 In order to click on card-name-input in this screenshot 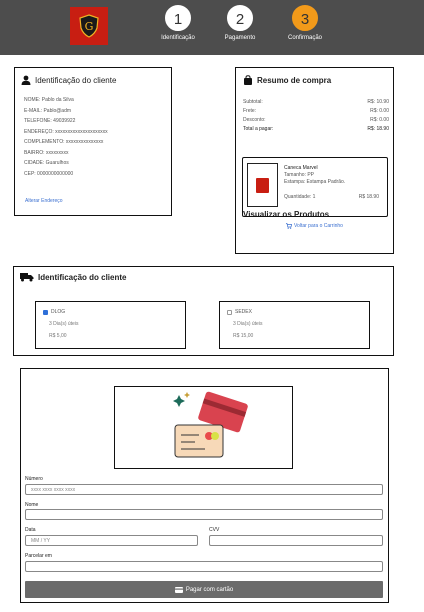, I will do `click(204, 514)`.